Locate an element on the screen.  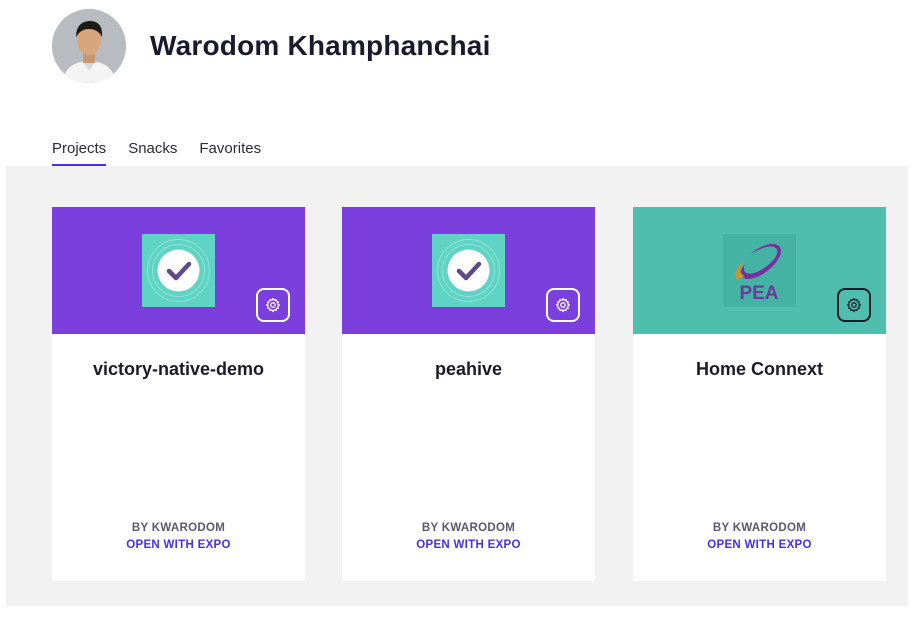
pea-logo-text: PEA is located at coordinates (758, 293).